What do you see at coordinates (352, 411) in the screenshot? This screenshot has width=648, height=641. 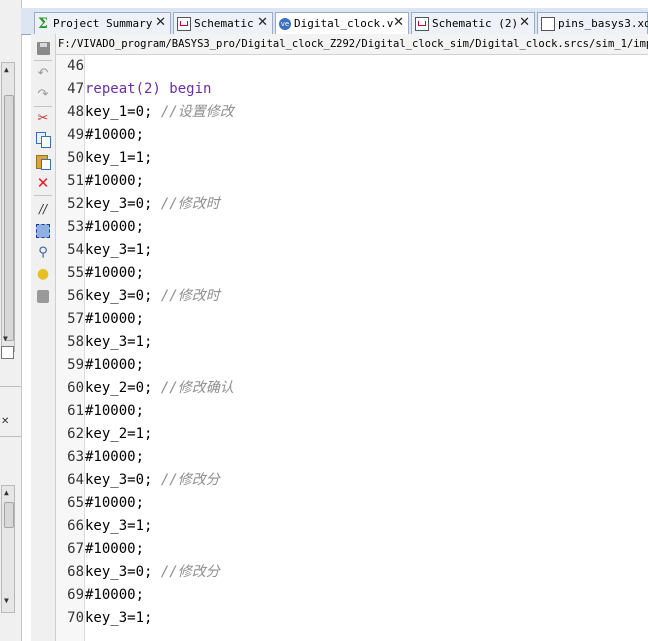 I see `code-line: 61 #10000;` at bounding box center [352, 411].